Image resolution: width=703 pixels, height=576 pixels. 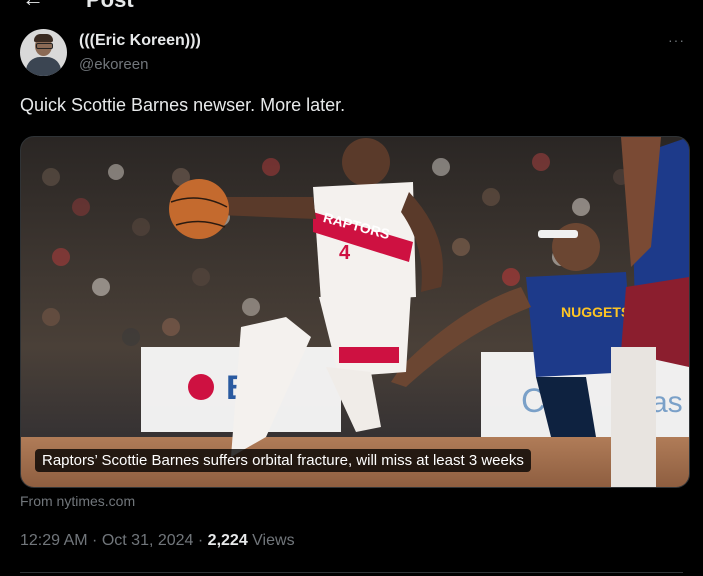 I want to click on post-meta: 12:29 AM · Oct 31, 2024 · 2,224 Views, so click(x=157, y=541).